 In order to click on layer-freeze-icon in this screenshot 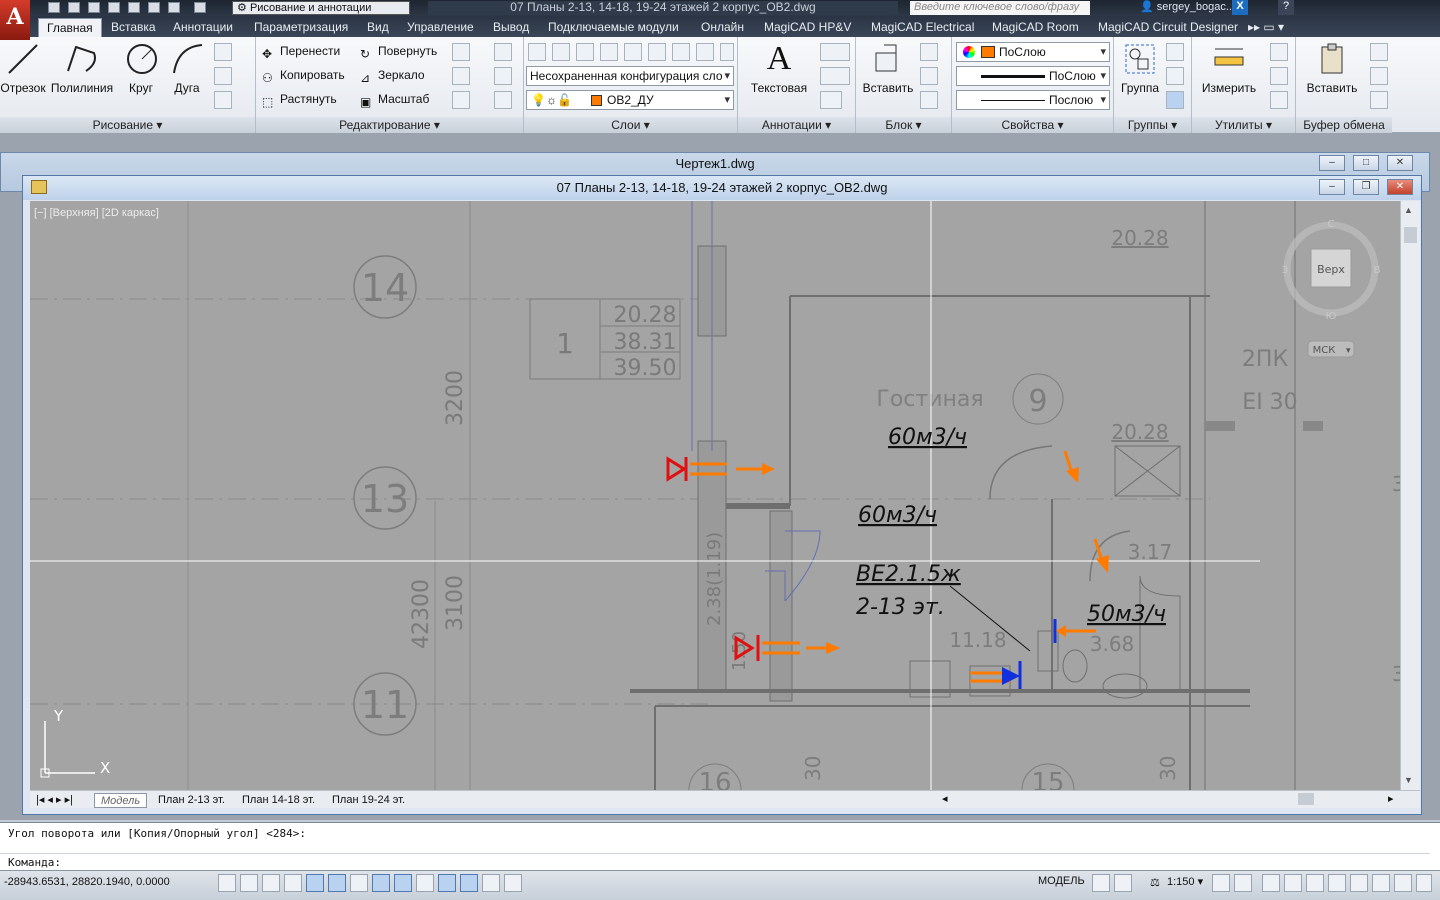, I will do `click(633, 52)`.